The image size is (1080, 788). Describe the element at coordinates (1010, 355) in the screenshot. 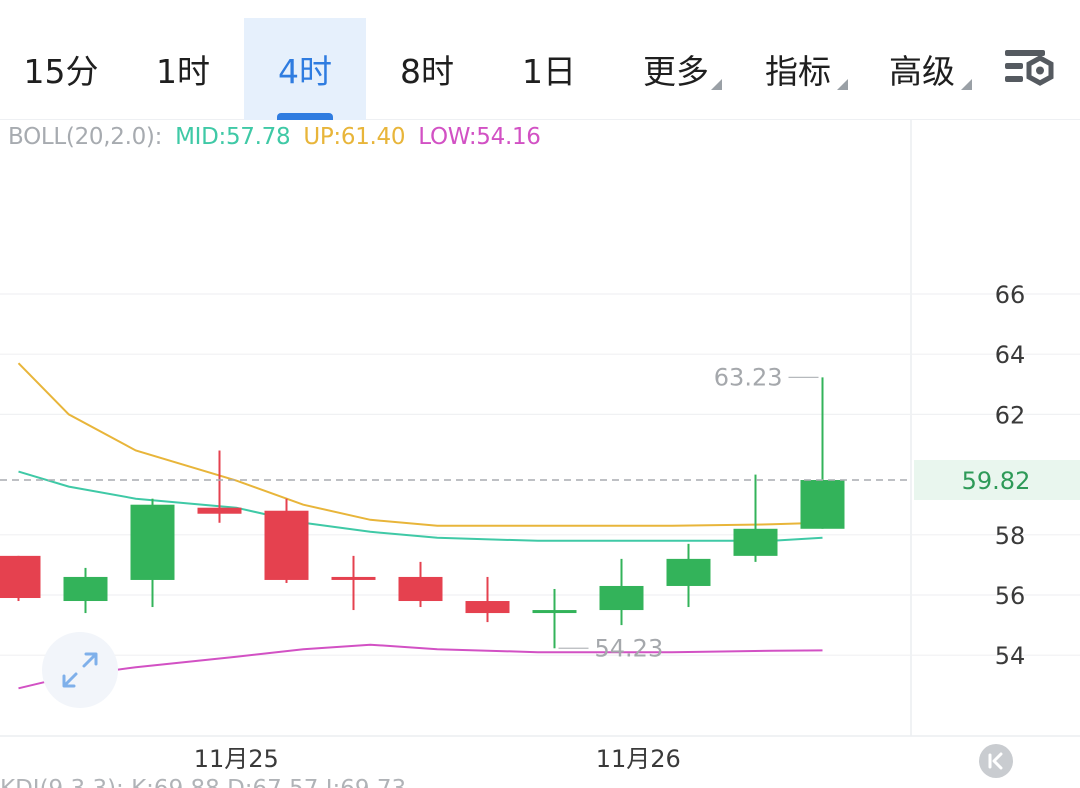

I see `y-tick-label: 64` at that location.